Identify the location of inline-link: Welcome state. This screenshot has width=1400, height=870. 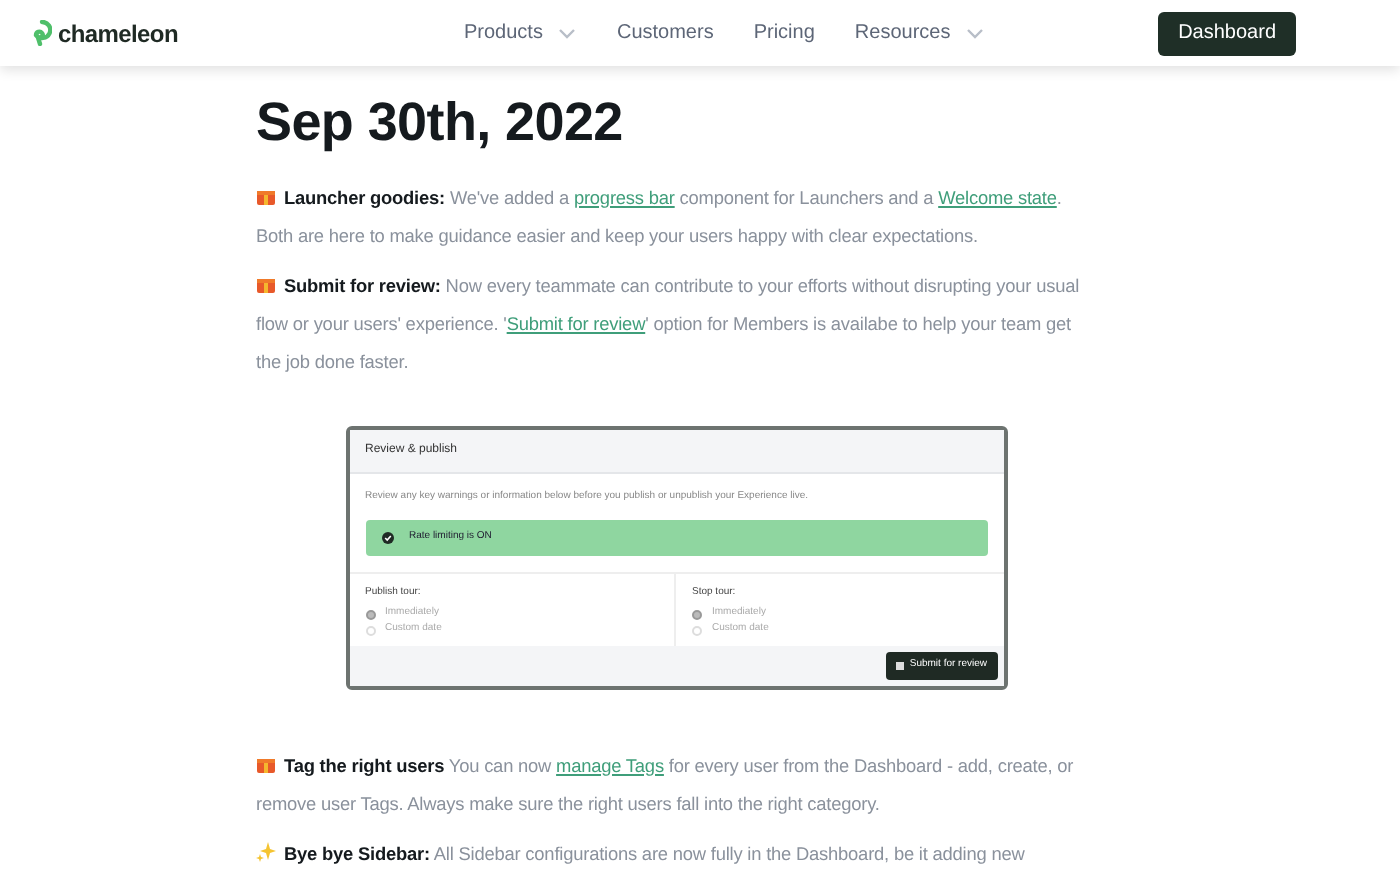
(997, 197).